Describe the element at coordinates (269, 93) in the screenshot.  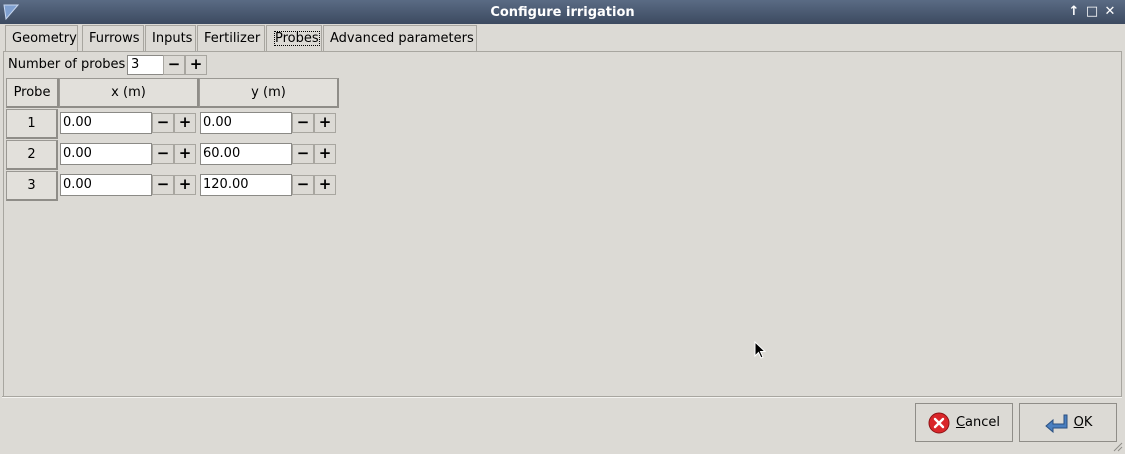
I see `column-header-y: y (m)` at that location.